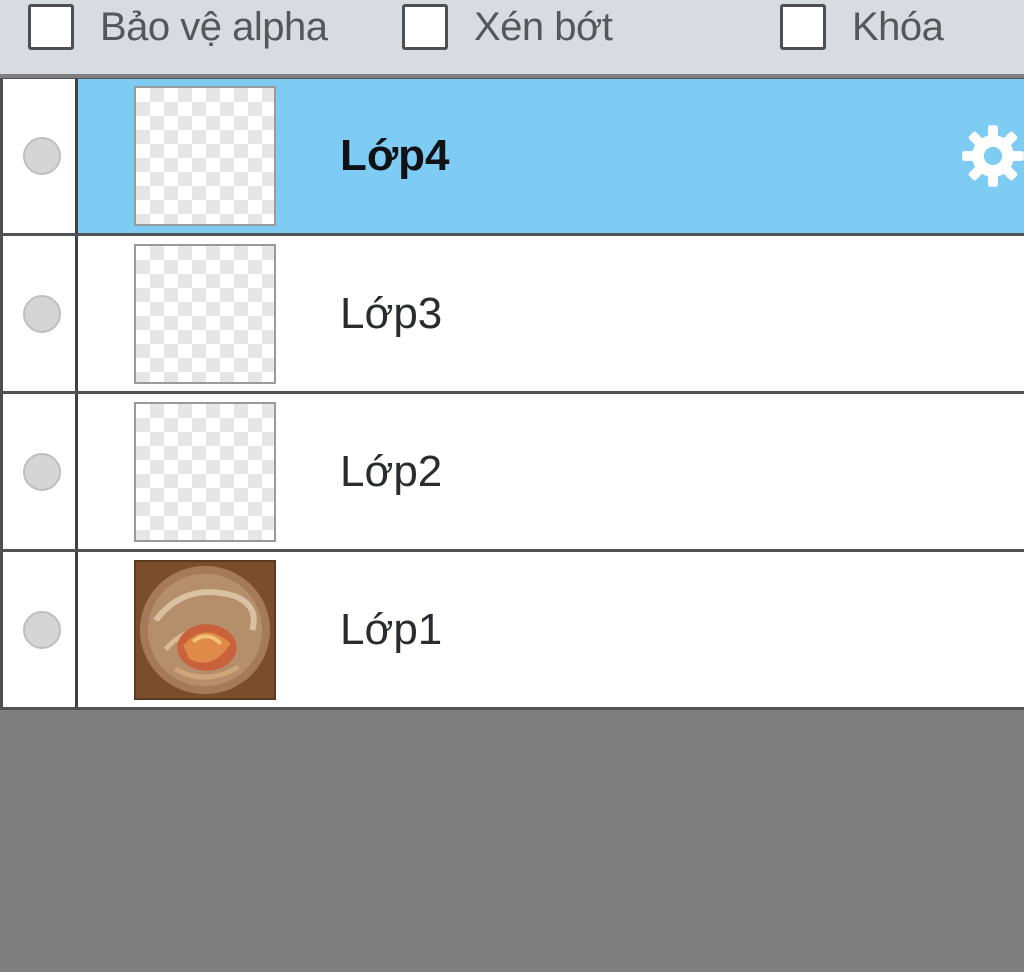 The image size is (1024, 972). What do you see at coordinates (551, 471) in the screenshot?
I see `layer-row-body: Lớp2` at bounding box center [551, 471].